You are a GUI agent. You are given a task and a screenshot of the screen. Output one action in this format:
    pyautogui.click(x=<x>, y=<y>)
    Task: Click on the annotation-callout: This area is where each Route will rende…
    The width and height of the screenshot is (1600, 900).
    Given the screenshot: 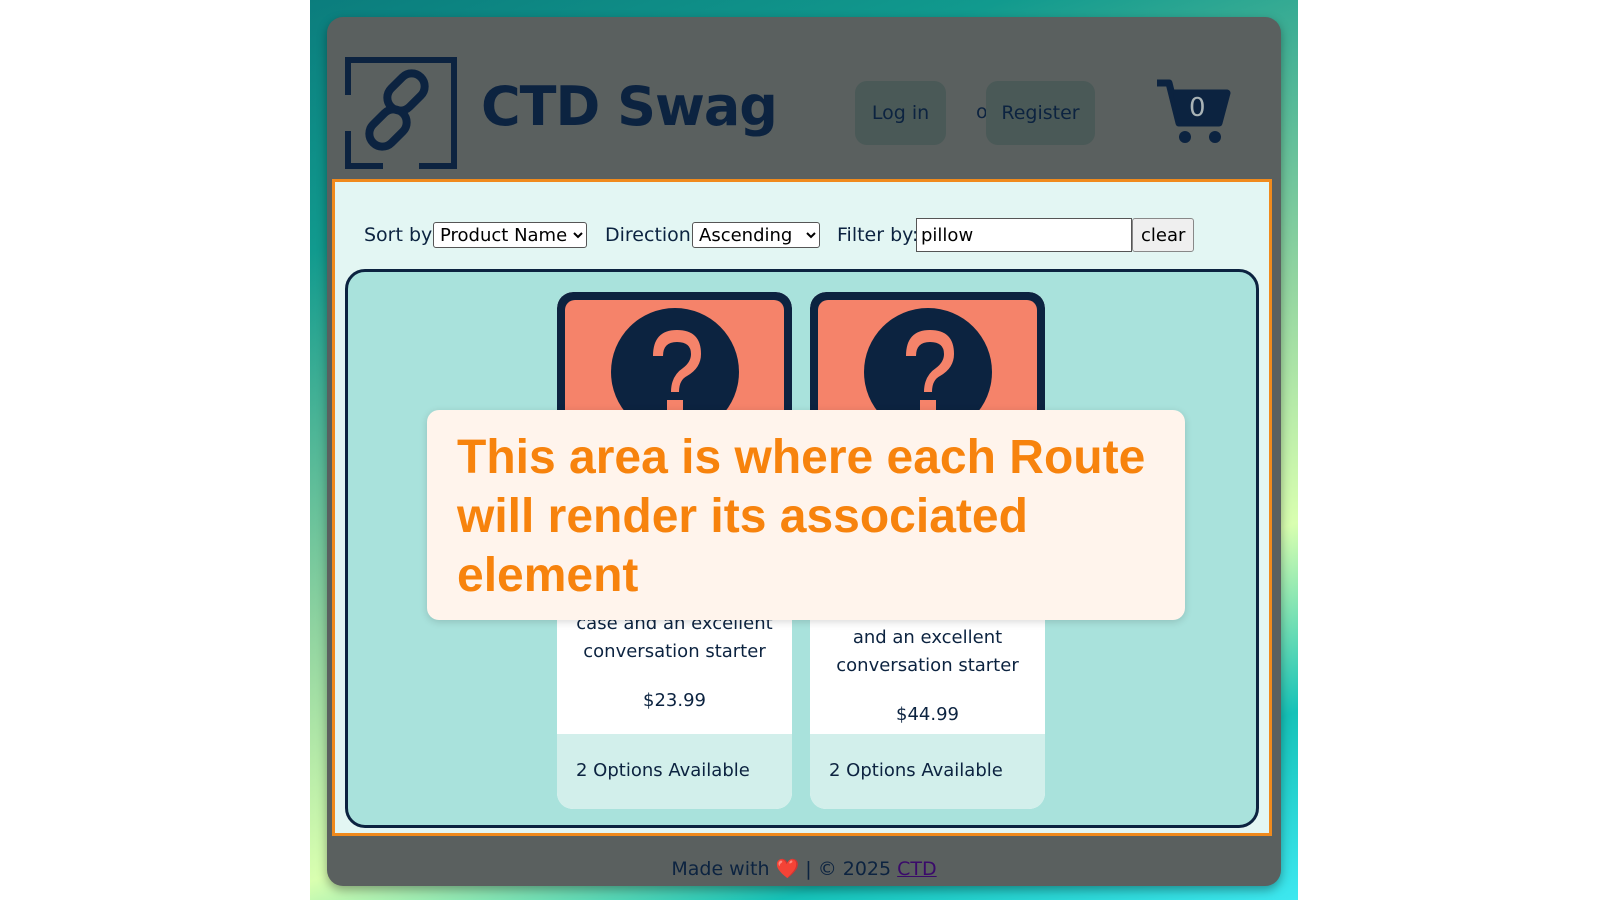 What is the action you would take?
    pyautogui.click(x=806, y=515)
    